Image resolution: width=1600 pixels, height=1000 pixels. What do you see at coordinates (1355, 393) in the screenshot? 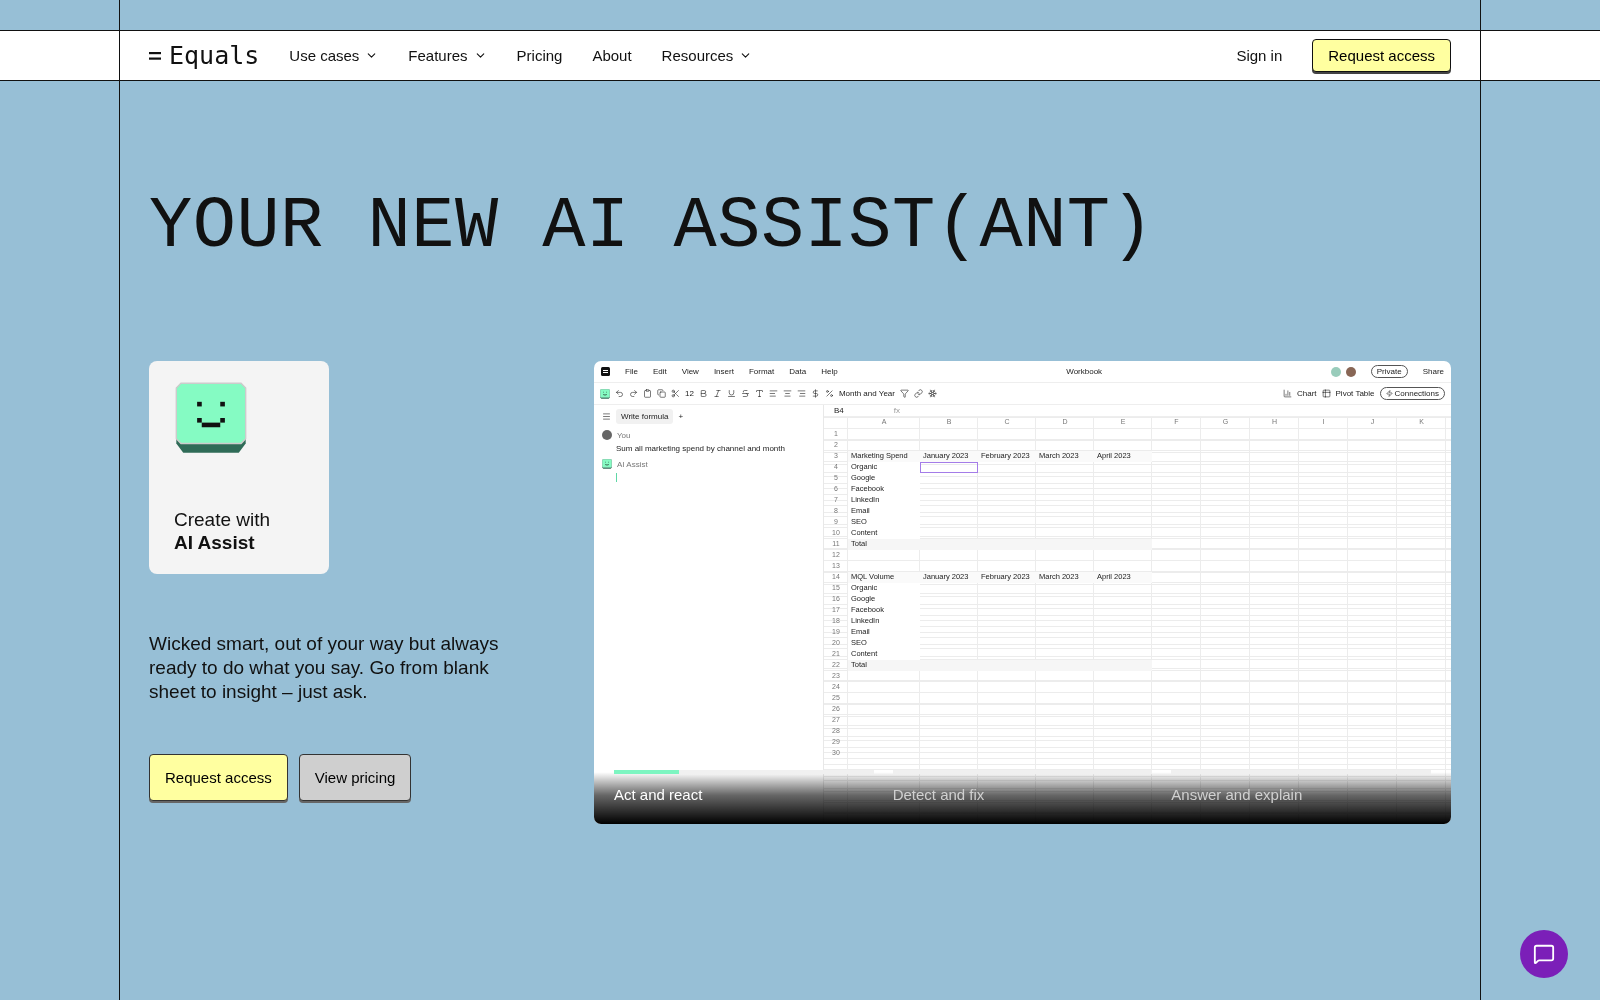
I see `pivot-table-button: Pivot Table` at bounding box center [1355, 393].